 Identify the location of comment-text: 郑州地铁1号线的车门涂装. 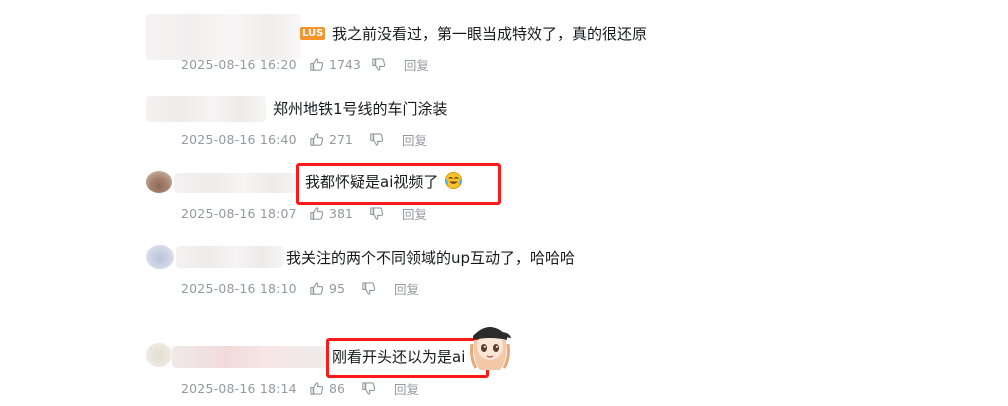
(360, 109).